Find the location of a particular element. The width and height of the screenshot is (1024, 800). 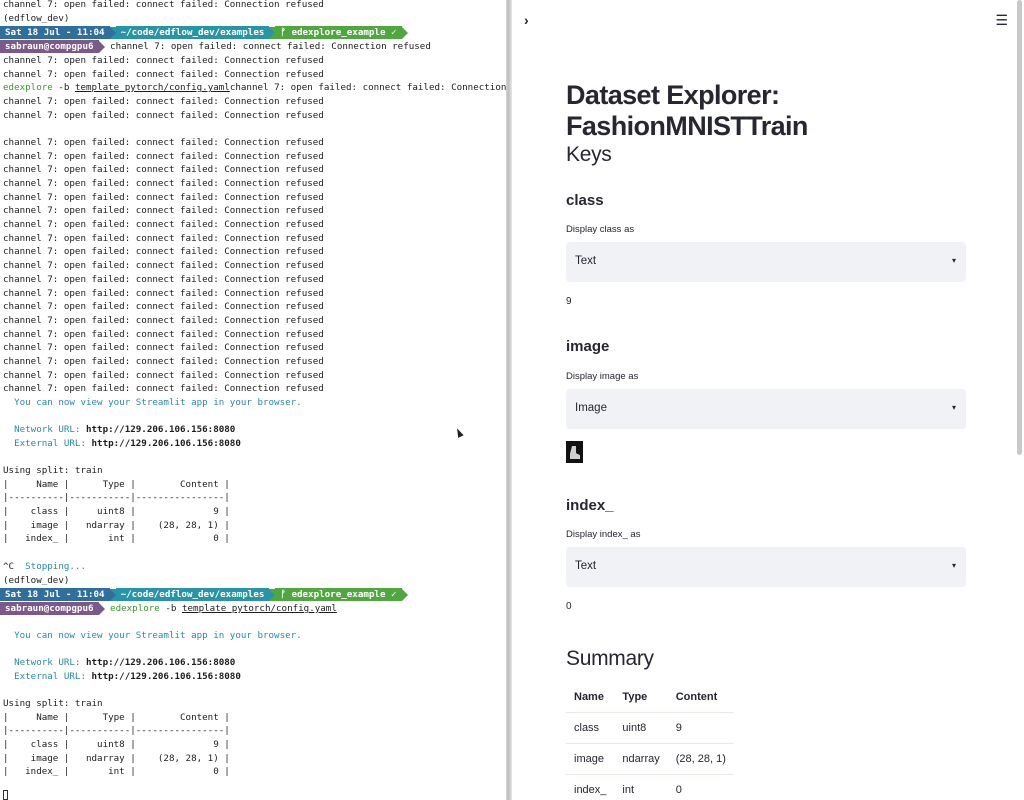

table-row: index_ int 0 is located at coordinates (650, 787).